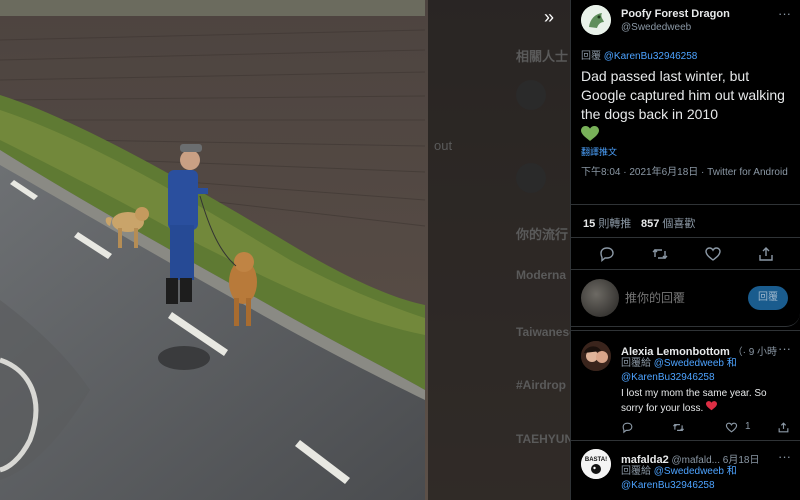 This screenshot has height=500, width=800. What do you see at coordinates (656, 27) in the screenshot?
I see `author-handle: @Swededweeb` at bounding box center [656, 27].